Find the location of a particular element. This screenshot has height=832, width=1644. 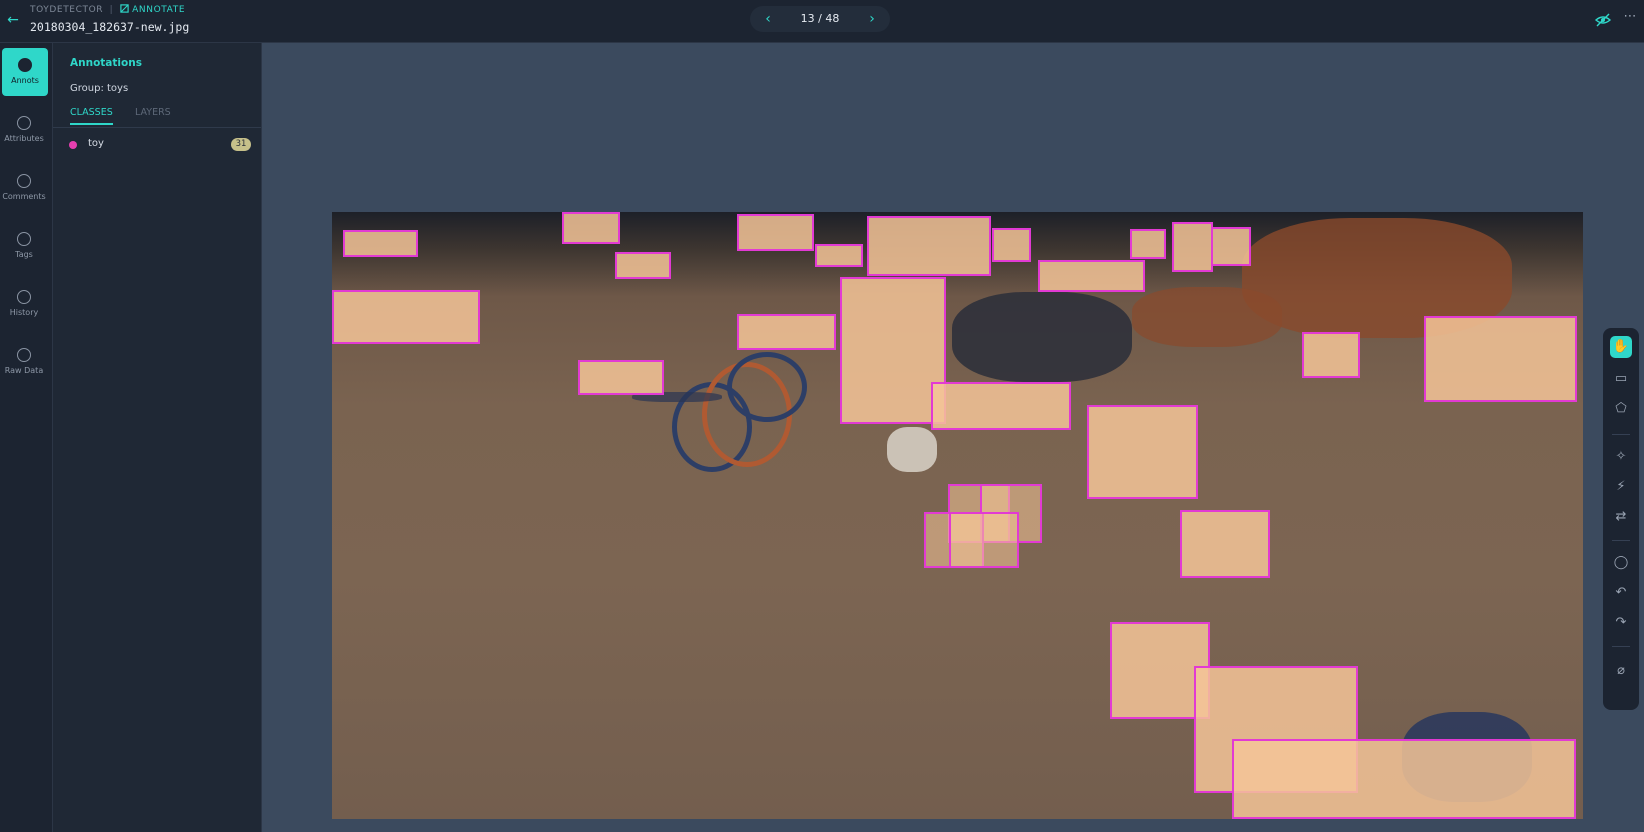

pan-tool-icon: ✋ is located at coordinates (1621, 347).